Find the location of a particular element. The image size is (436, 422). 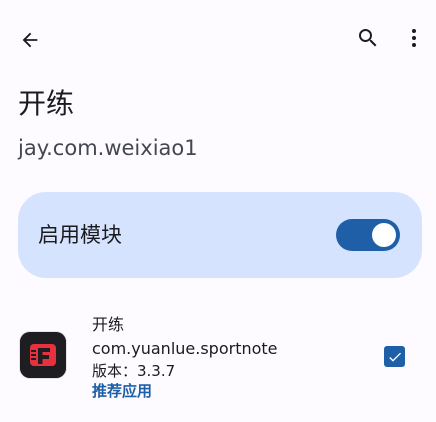

sportnote-app-icon is located at coordinates (43, 355).